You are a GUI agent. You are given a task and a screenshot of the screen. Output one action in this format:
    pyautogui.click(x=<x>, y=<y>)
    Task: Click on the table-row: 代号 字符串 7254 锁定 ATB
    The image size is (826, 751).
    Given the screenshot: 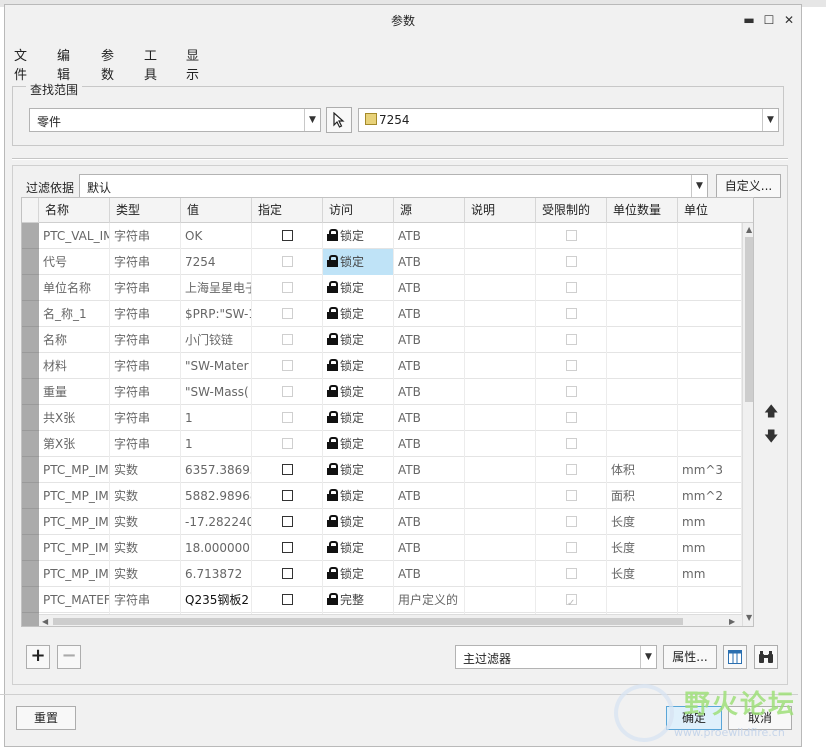 What is the action you would take?
    pyautogui.click(x=382, y=262)
    